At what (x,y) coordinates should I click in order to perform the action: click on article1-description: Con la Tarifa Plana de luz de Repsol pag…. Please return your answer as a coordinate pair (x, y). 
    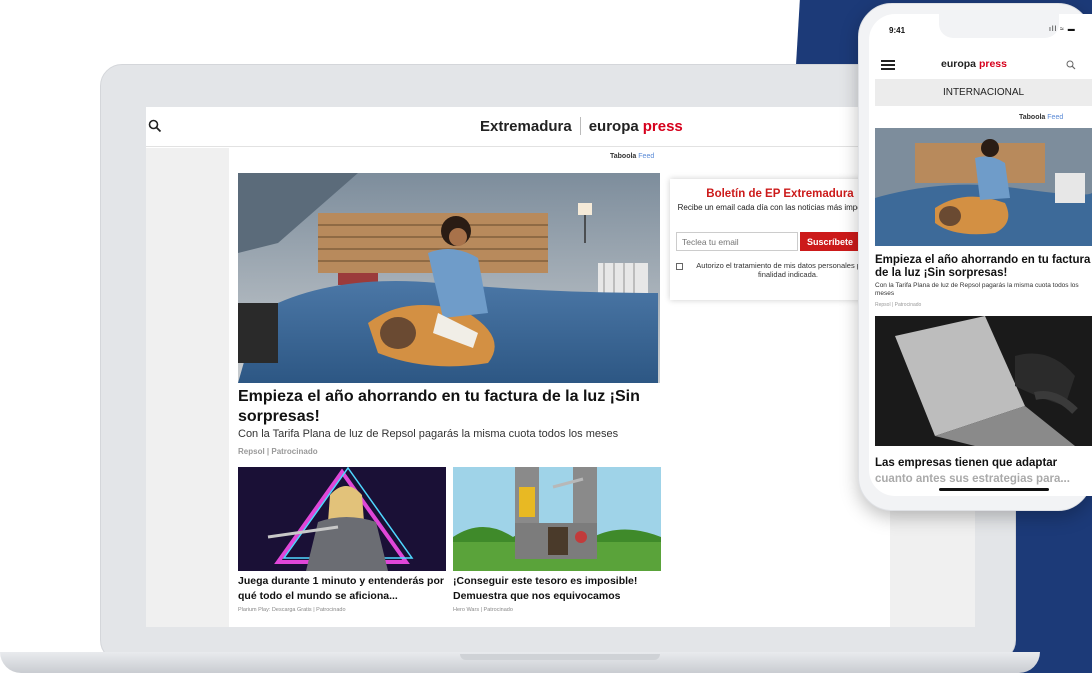
    Looking at the image, I should click on (977, 289).